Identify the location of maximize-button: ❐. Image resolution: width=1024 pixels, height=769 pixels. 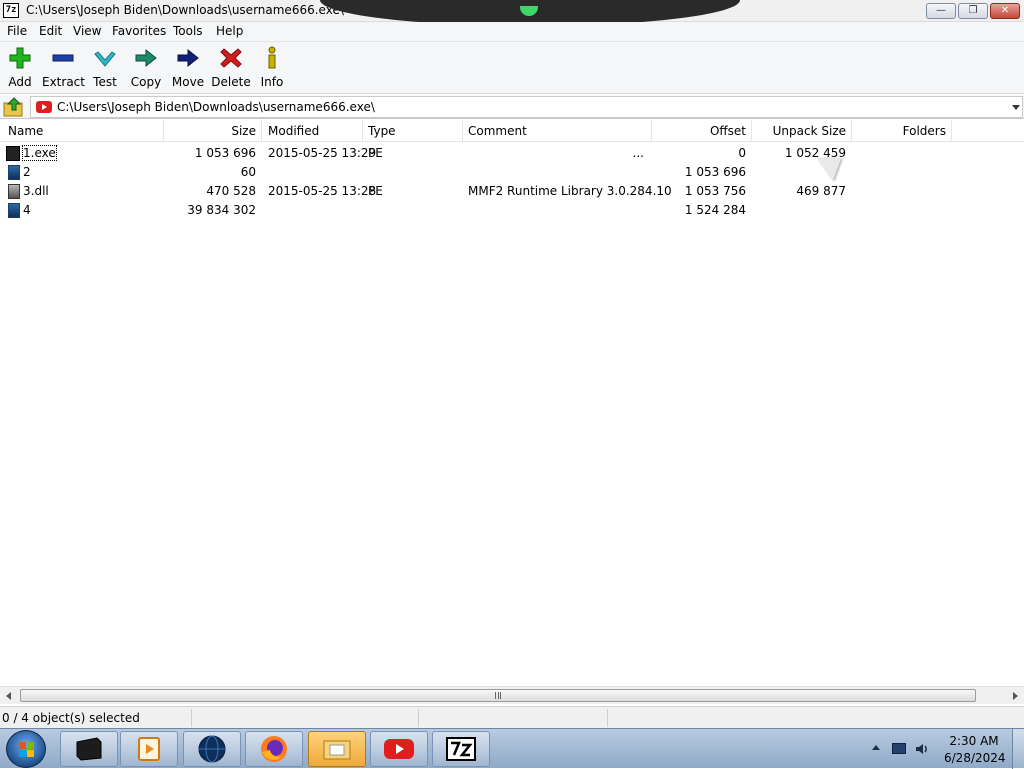
(973, 11).